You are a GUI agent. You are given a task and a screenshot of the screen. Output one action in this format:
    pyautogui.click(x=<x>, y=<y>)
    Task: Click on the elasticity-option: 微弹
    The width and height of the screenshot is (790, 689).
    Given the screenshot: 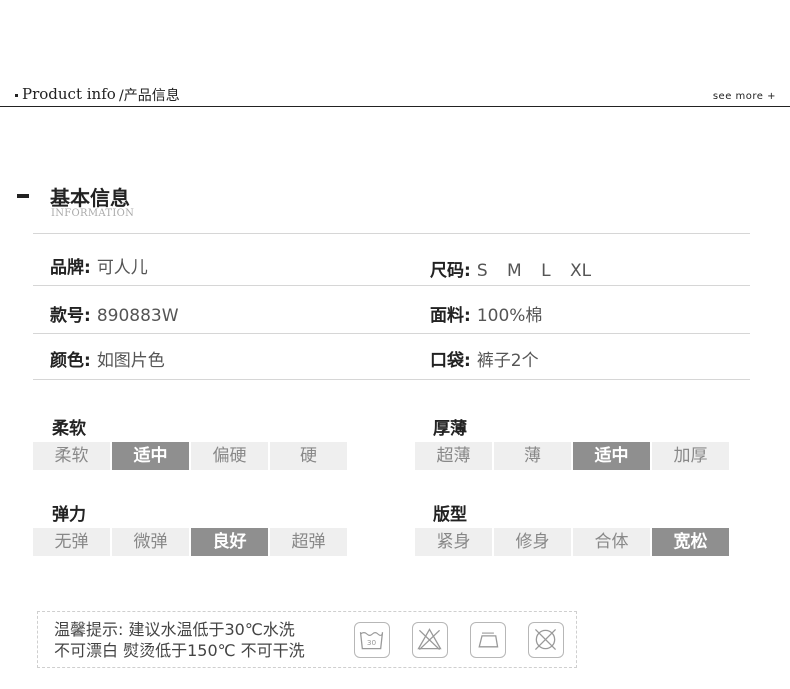 What is the action you would take?
    pyautogui.click(x=150, y=542)
    